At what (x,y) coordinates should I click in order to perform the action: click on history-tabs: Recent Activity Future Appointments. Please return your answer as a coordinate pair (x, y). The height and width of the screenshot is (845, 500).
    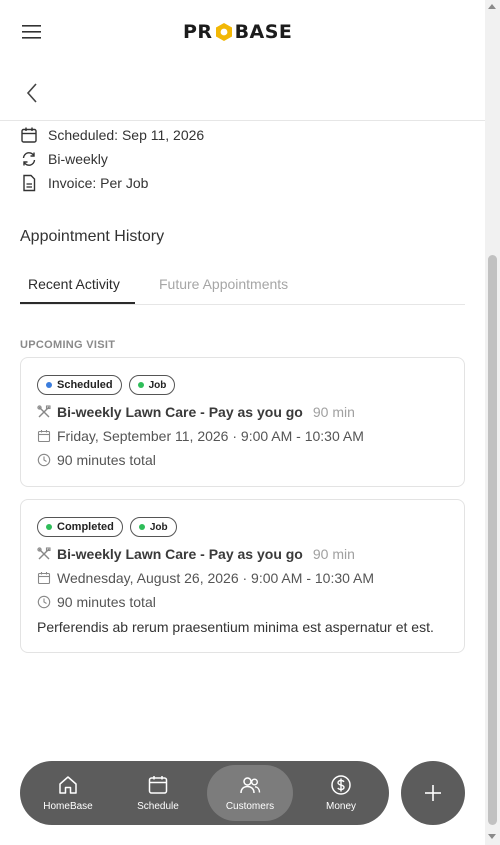
    Looking at the image, I should click on (242, 287).